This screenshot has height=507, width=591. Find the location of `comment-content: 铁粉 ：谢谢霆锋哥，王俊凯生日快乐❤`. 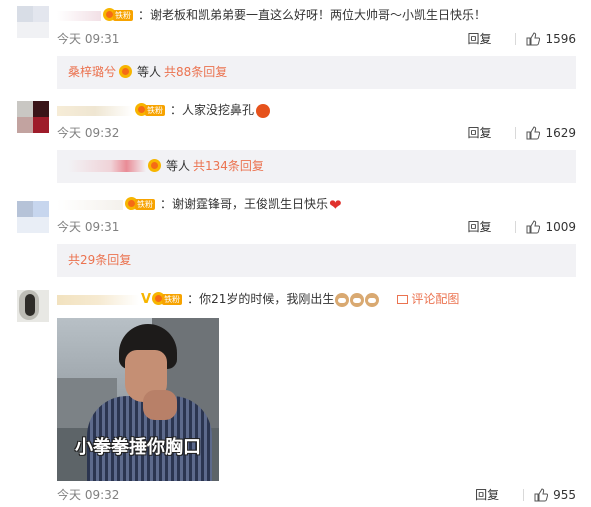

comment-content: 铁粉 ：谢谢霆锋哥，王俊凯生日快乐❤ is located at coordinates (199, 204).